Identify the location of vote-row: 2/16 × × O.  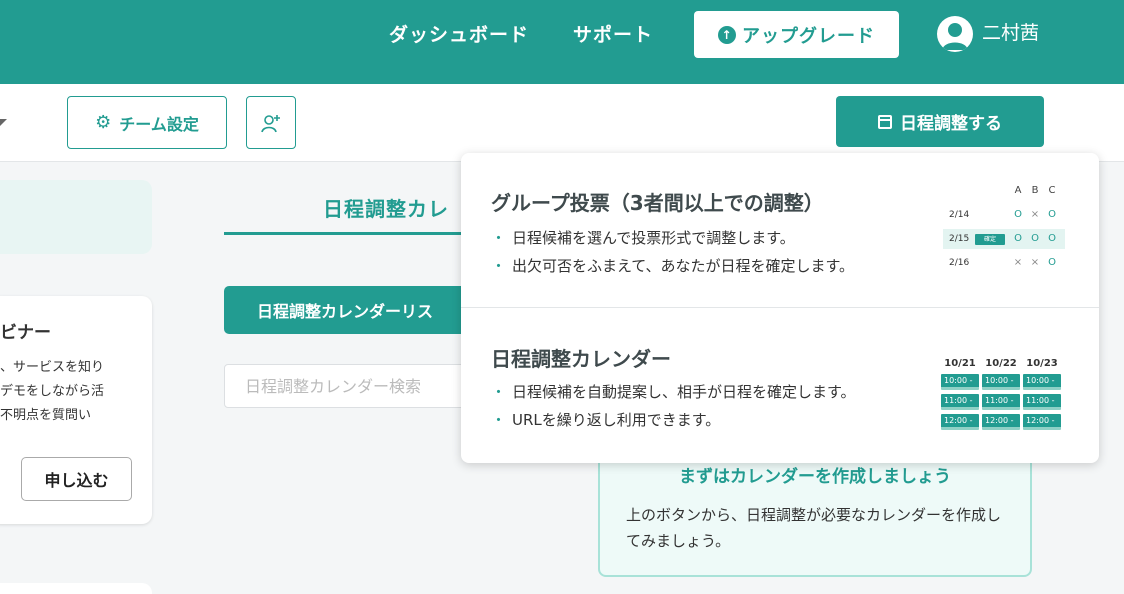
(1002, 262).